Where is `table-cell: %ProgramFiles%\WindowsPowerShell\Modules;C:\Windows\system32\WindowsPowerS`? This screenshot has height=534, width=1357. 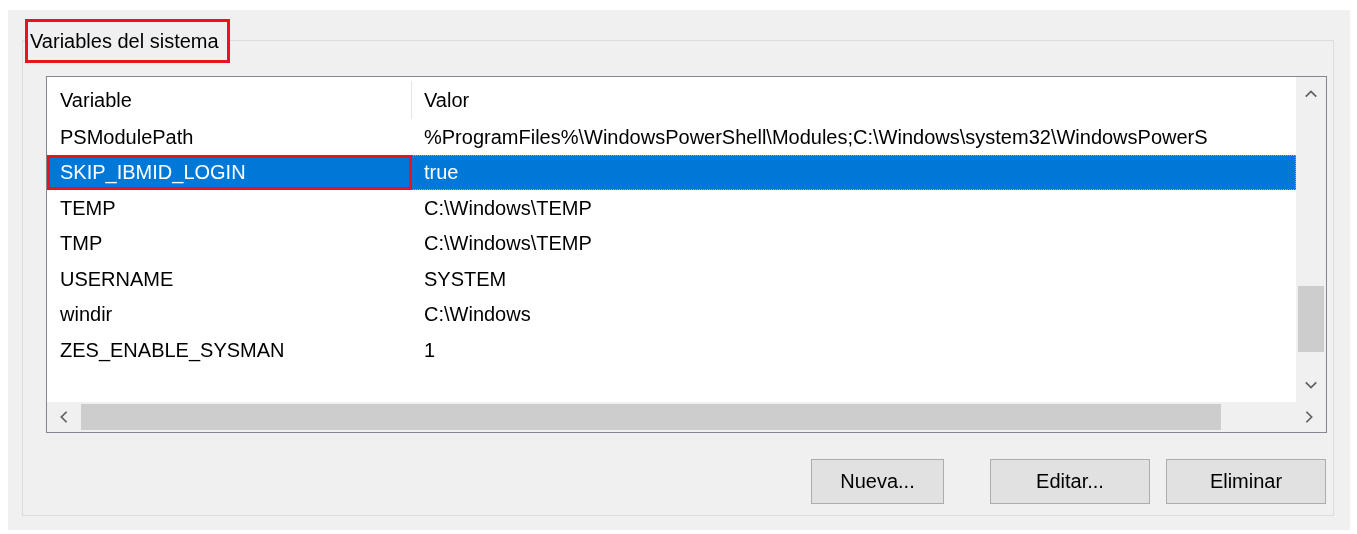
table-cell: %ProgramFiles%\WindowsPowerShell\Modules;C:\Windows\system32\WindowsPowerS is located at coordinates (816, 136).